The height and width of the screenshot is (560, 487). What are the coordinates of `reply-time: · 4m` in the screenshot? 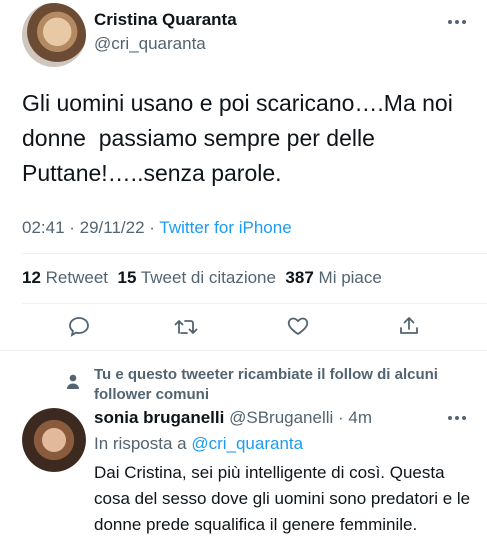 It's located at (355, 417).